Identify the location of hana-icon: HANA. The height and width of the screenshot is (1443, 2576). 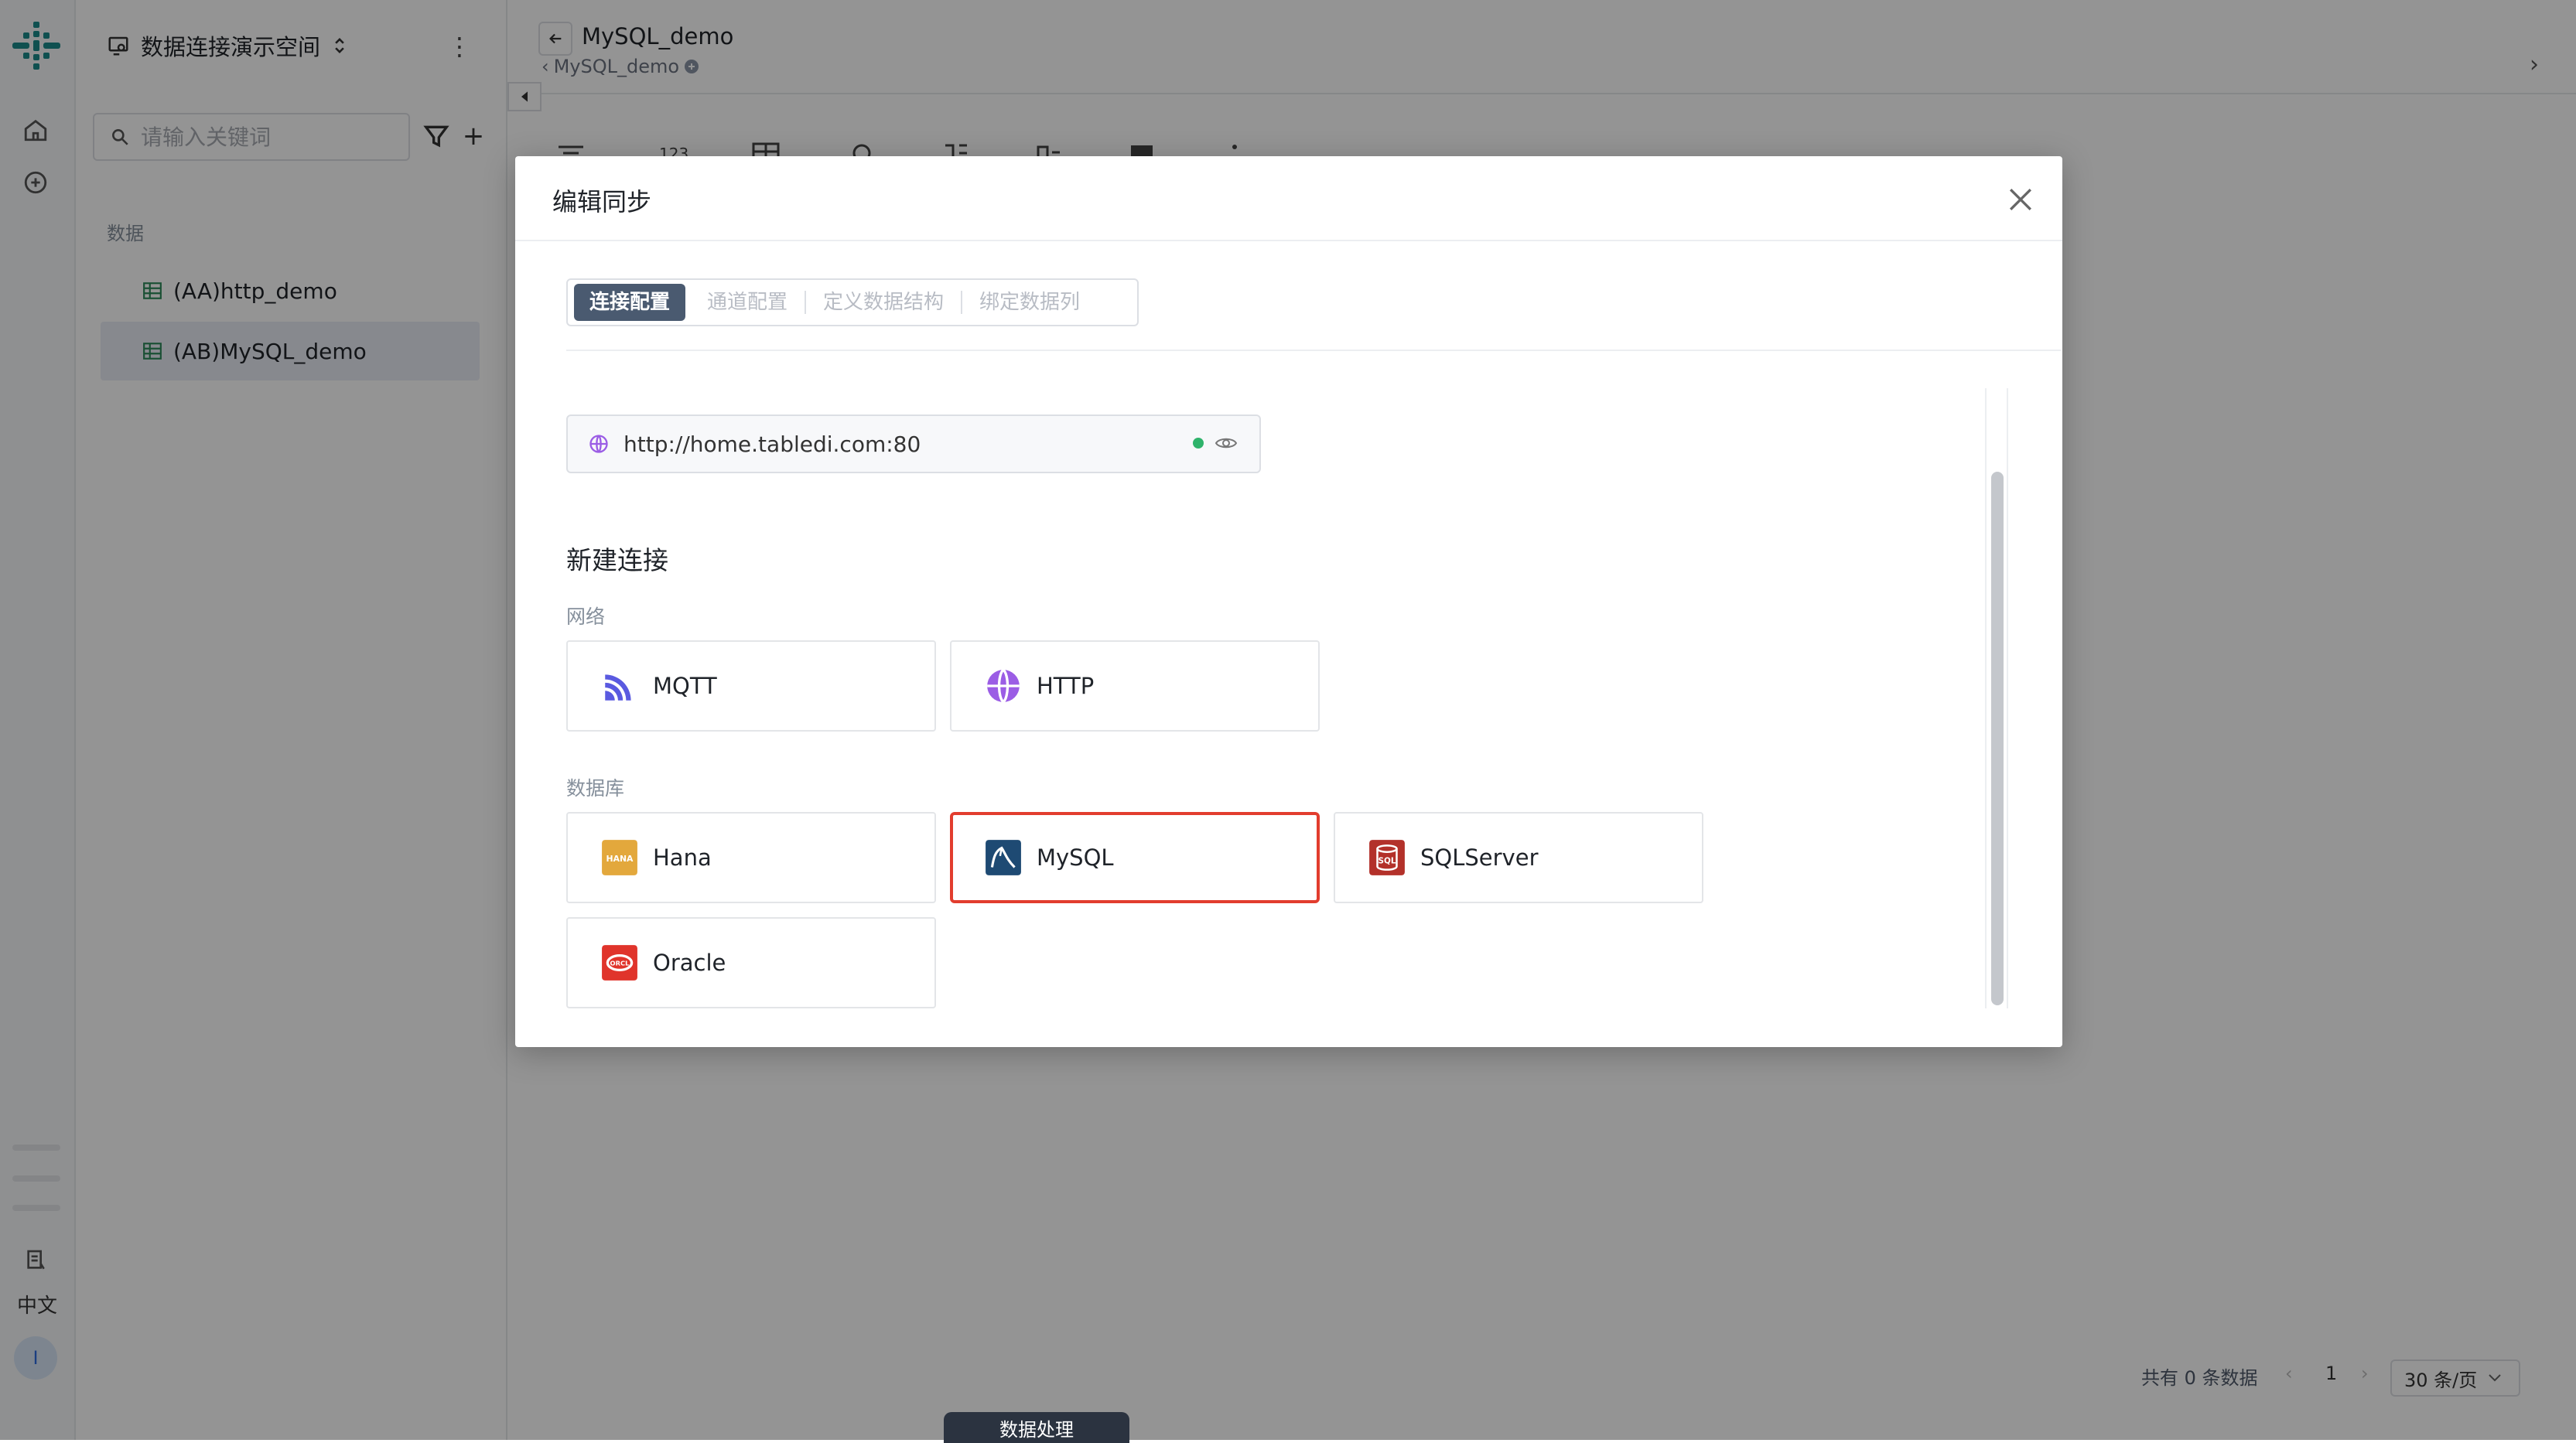
(619, 857).